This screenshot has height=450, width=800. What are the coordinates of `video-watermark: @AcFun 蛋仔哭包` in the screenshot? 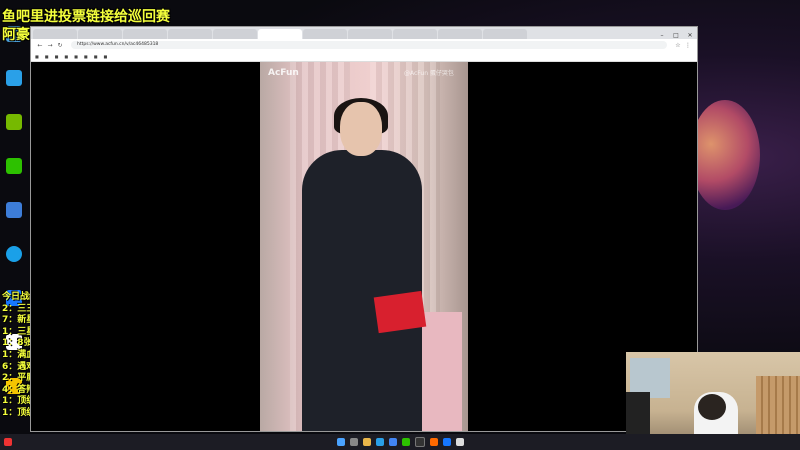 It's located at (429, 73).